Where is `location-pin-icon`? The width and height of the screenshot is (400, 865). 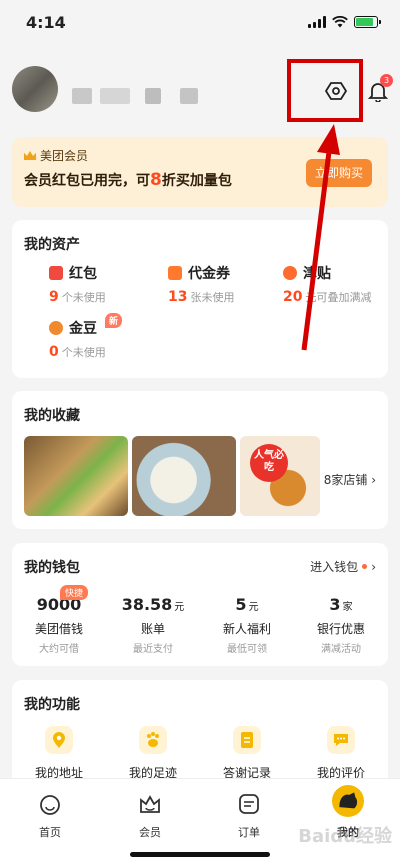 location-pin-icon is located at coordinates (59, 740).